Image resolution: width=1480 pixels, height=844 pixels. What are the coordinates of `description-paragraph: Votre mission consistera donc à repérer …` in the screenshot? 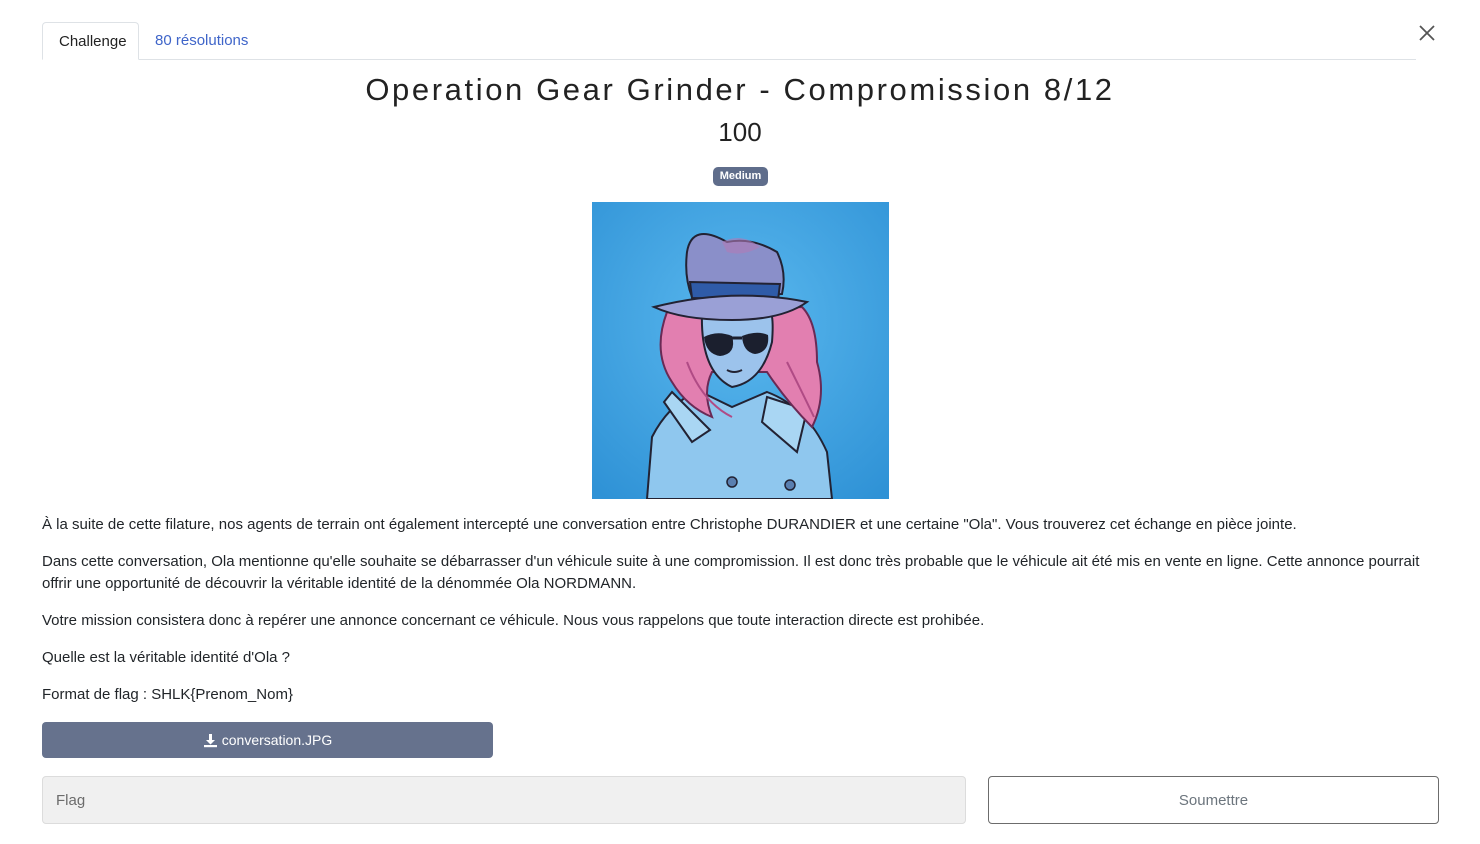 It's located at (513, 620).